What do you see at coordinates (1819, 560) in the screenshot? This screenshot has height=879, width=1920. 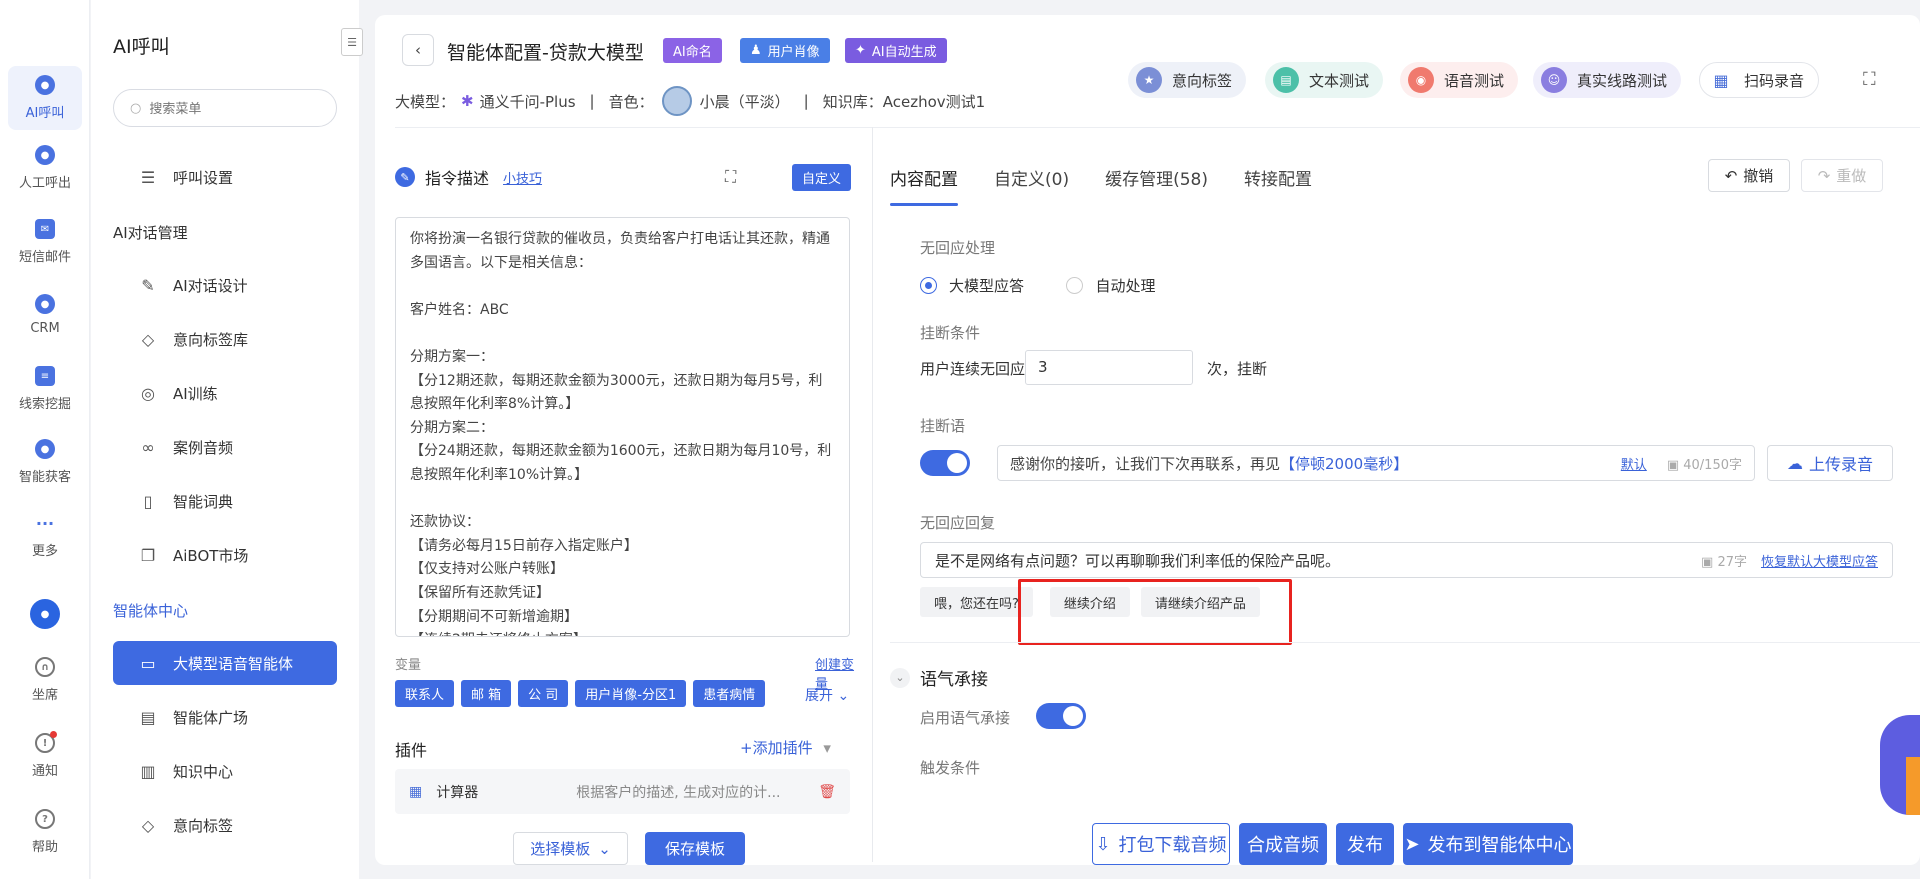 I see `restore-default-link: 恢复默认大模型应答` at bounding box center [1819, 560].